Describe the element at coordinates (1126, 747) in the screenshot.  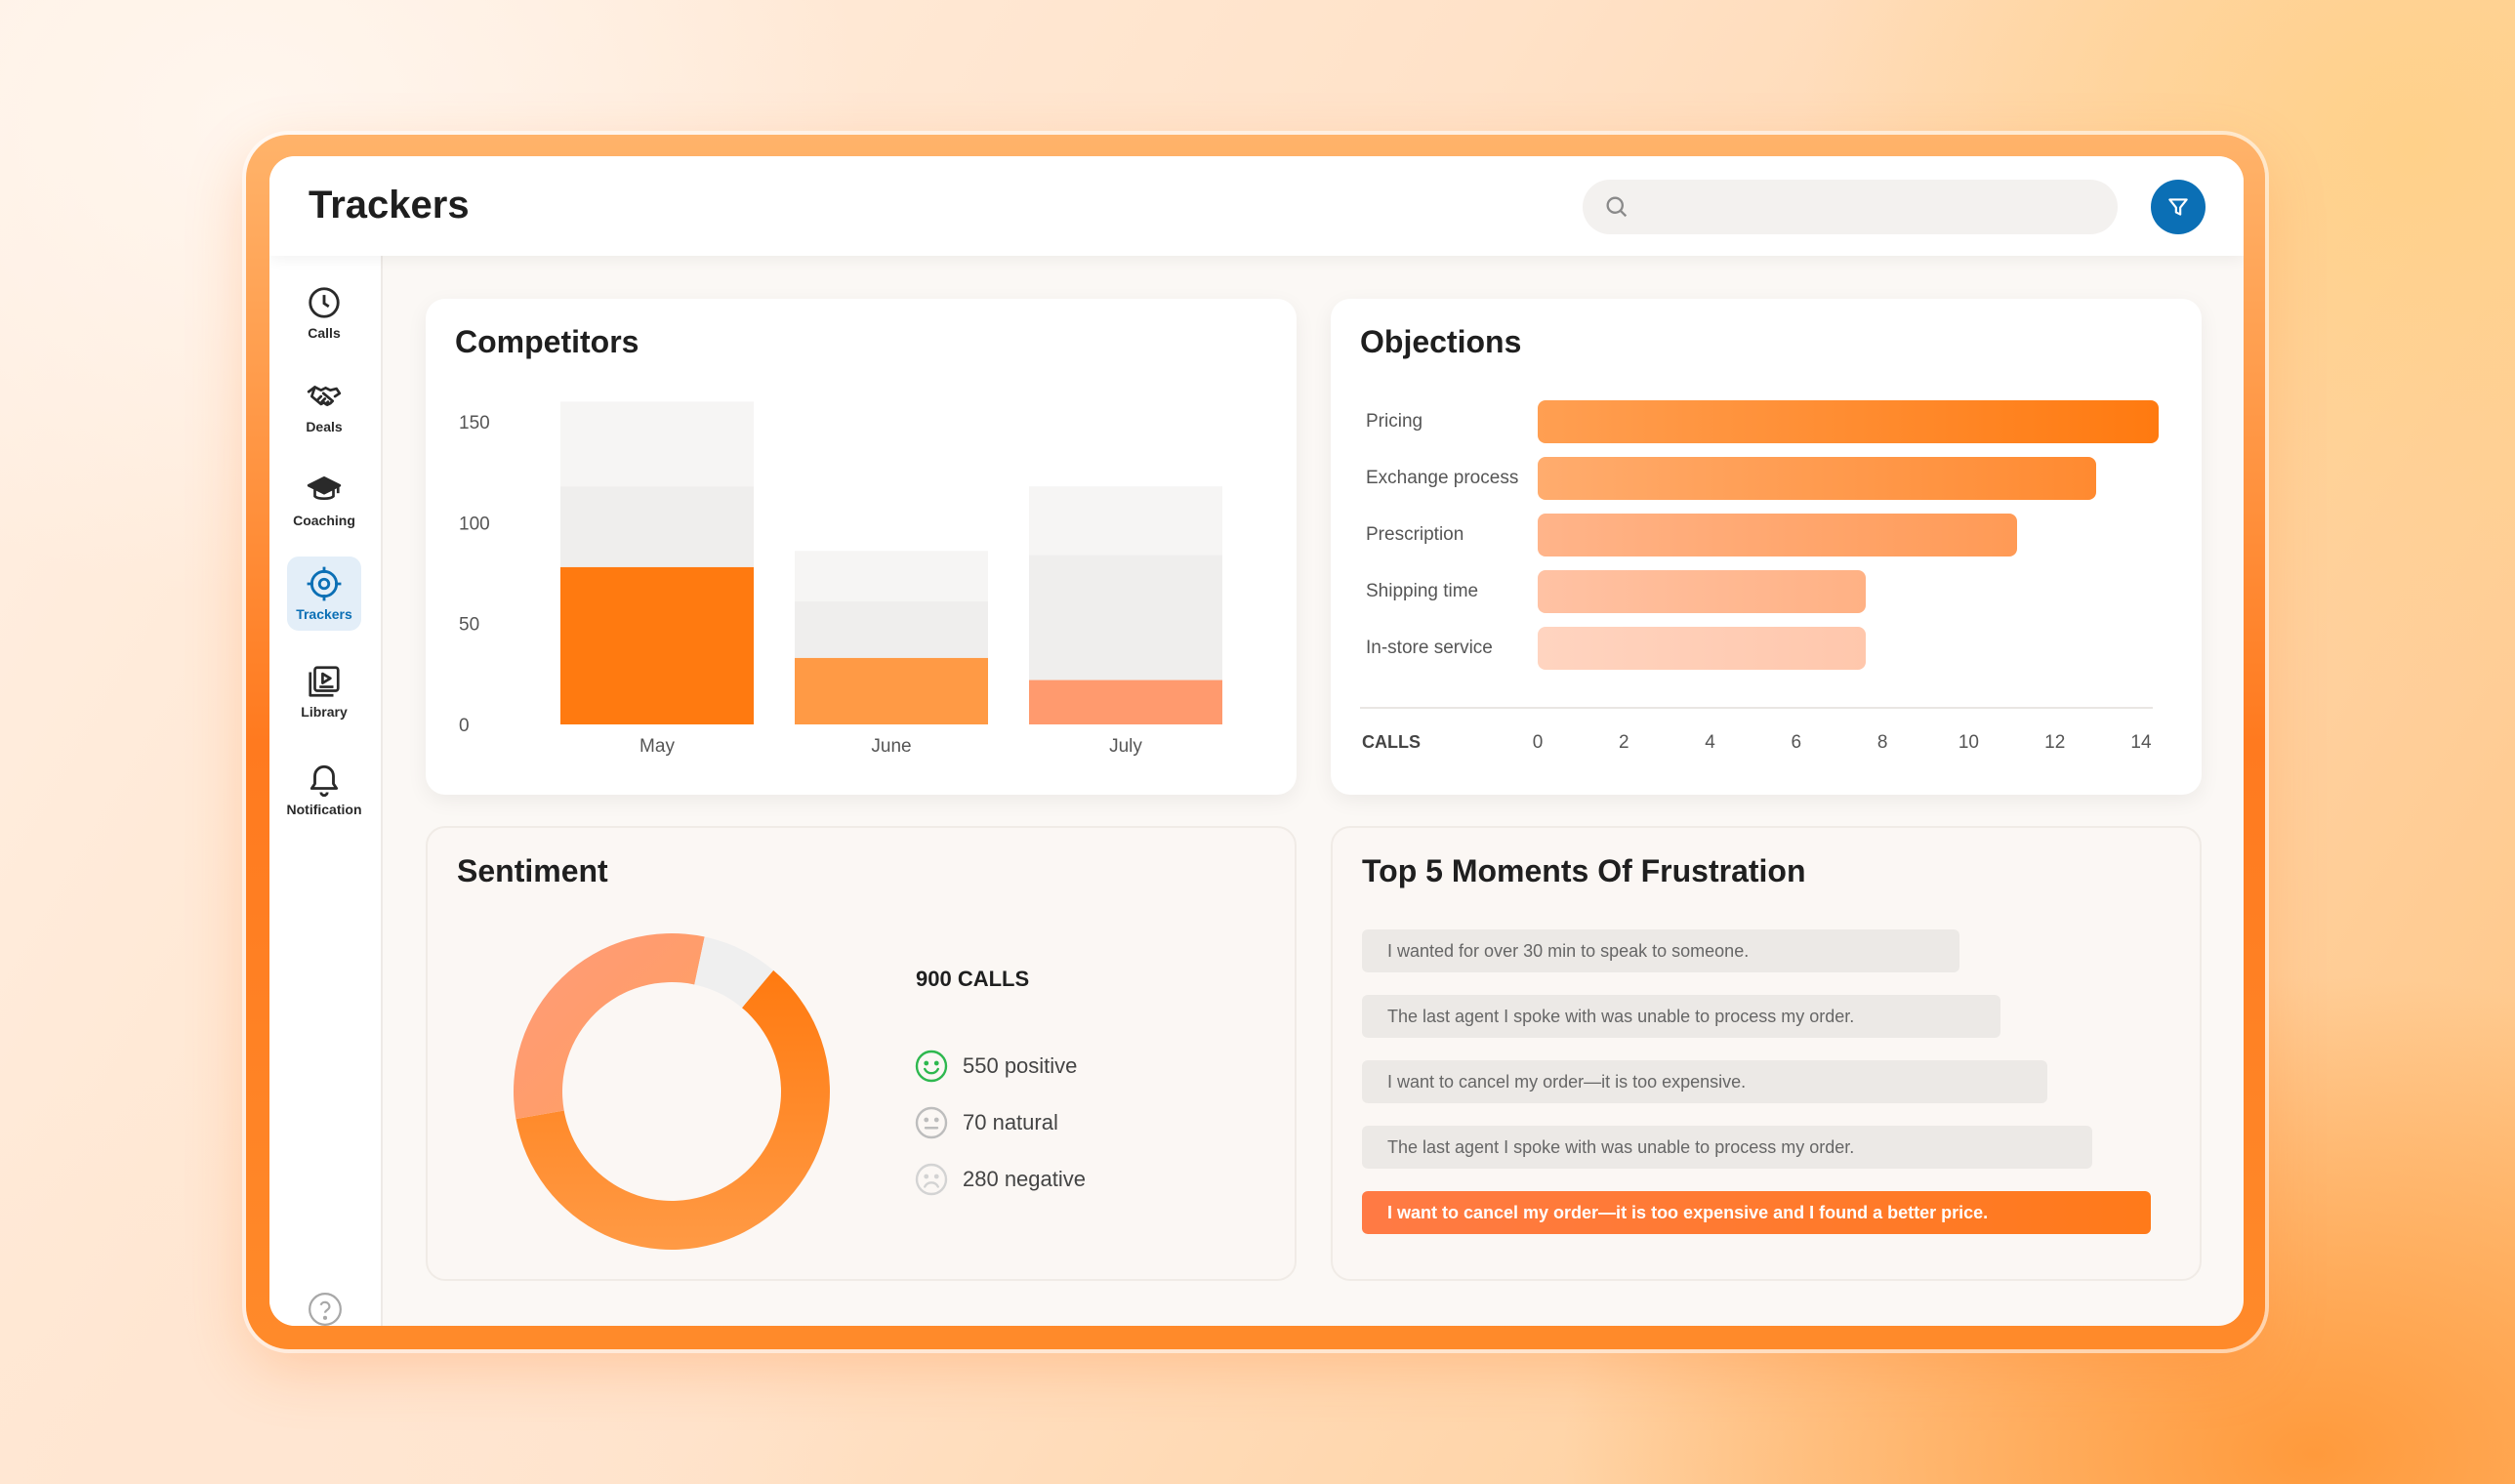
I see `x-tick-label: July` at that location.